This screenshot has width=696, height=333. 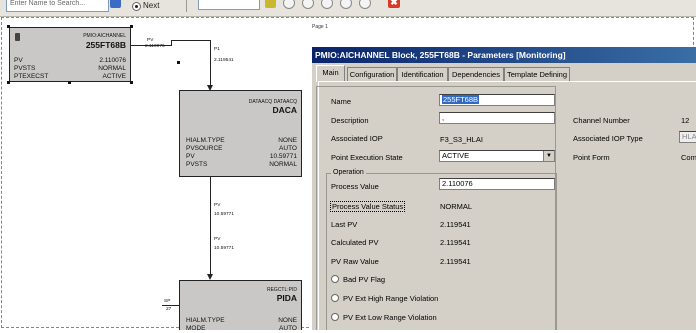 I want to click on forward-button, so click(x=308, y=4).